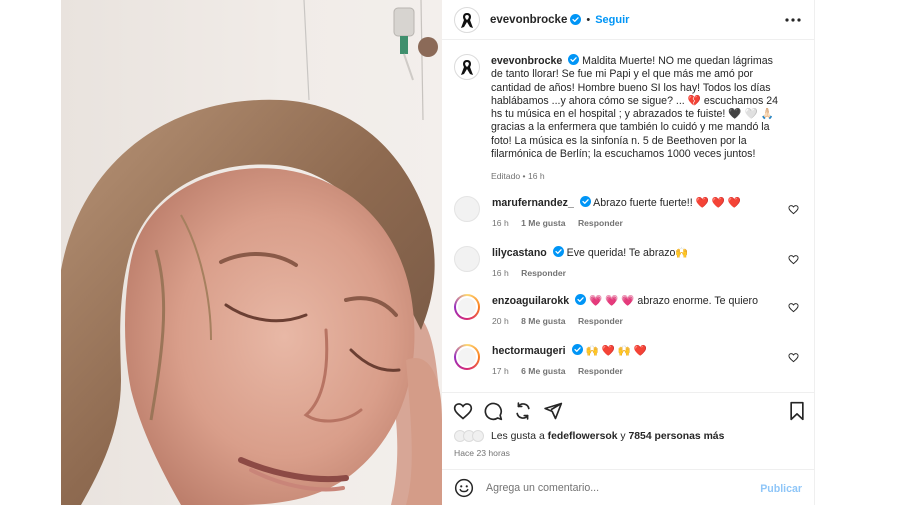 This screenshot has width=900, height=505. Describe the element at coordinates (463, 411) in the screenshot. I see `heart-icon` at that location.